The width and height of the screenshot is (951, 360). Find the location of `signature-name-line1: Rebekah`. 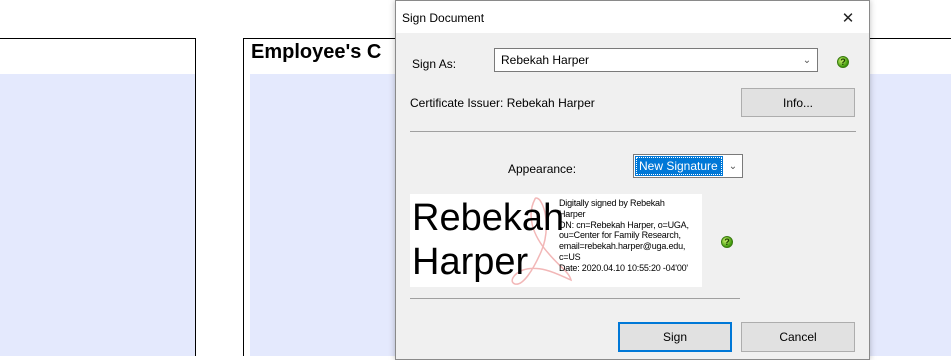

signature-name-line1: Rebekah is located at coordinates (488, 218).